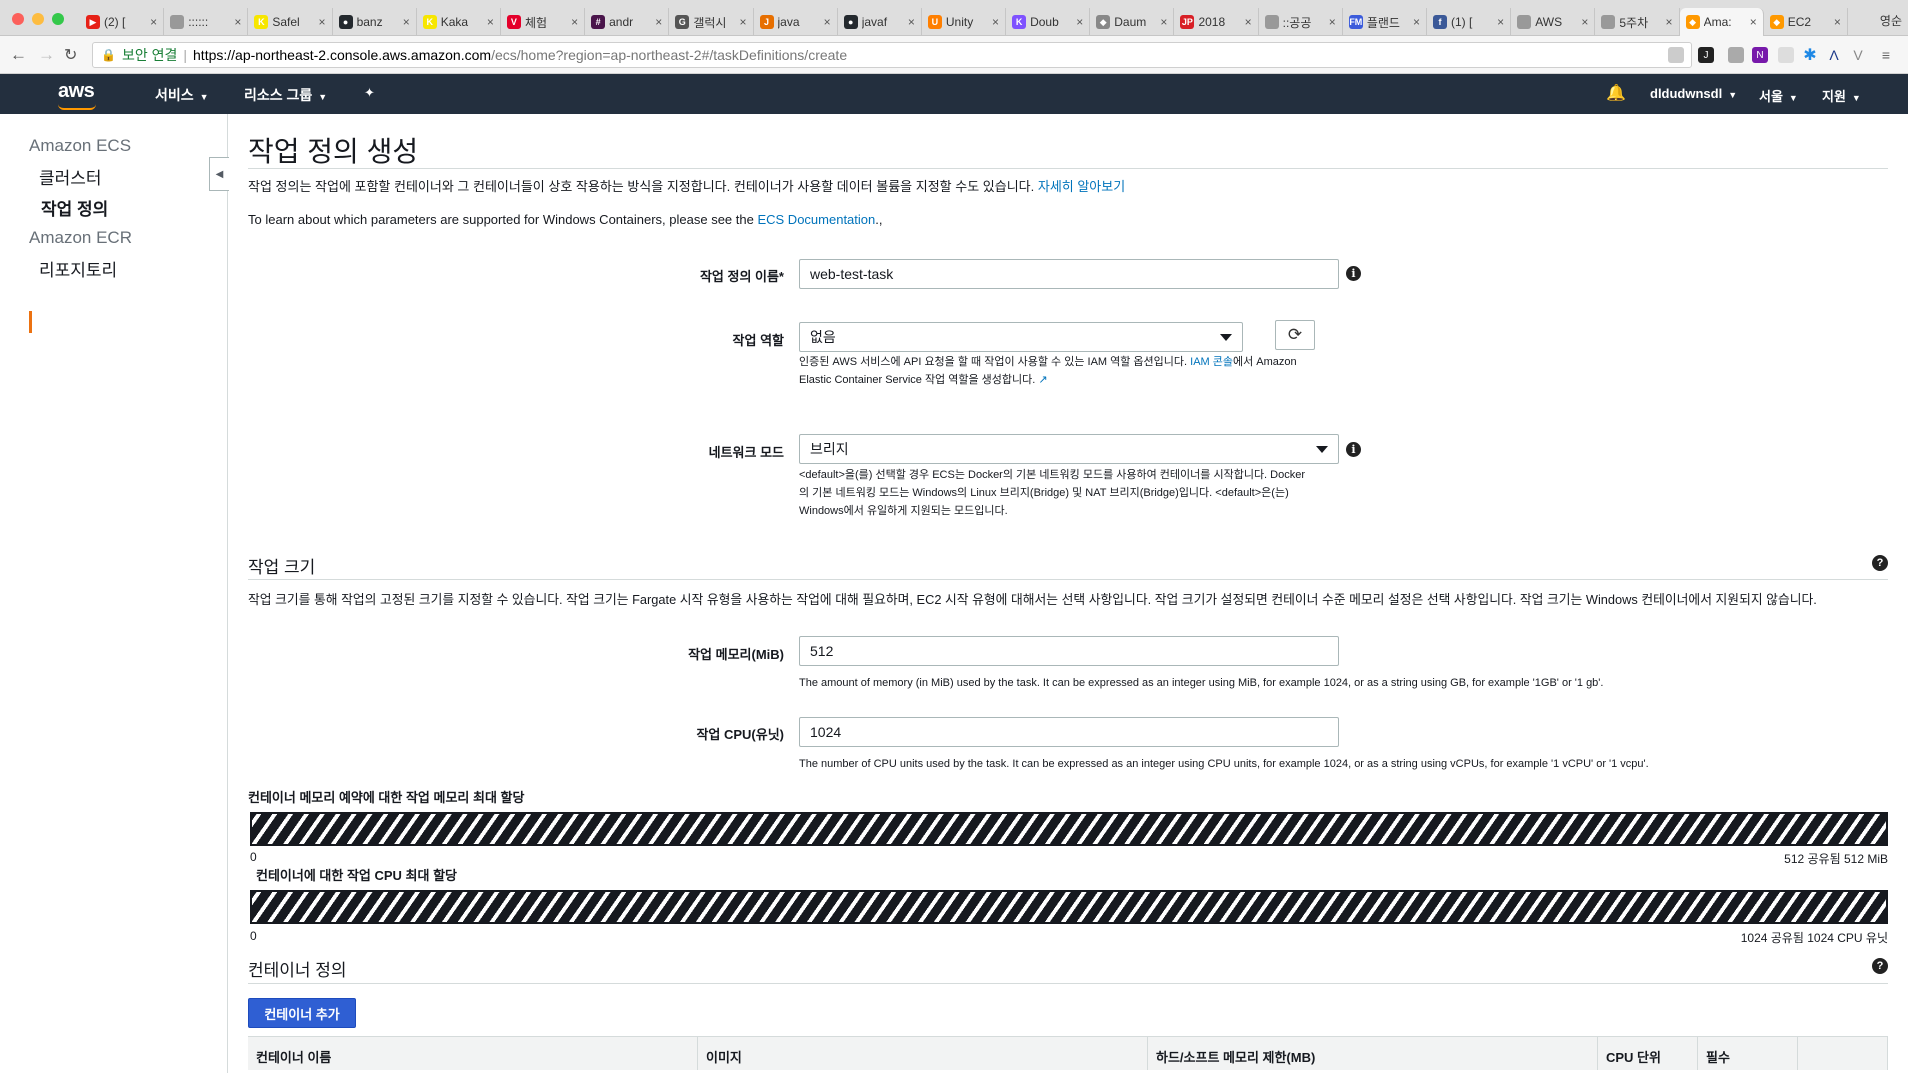 This screenshot has height=1073, width=1908. Describe the element at coordinates (543, 22) in the screenshot. I see `browser-tab: V 체험 ×` at that location.